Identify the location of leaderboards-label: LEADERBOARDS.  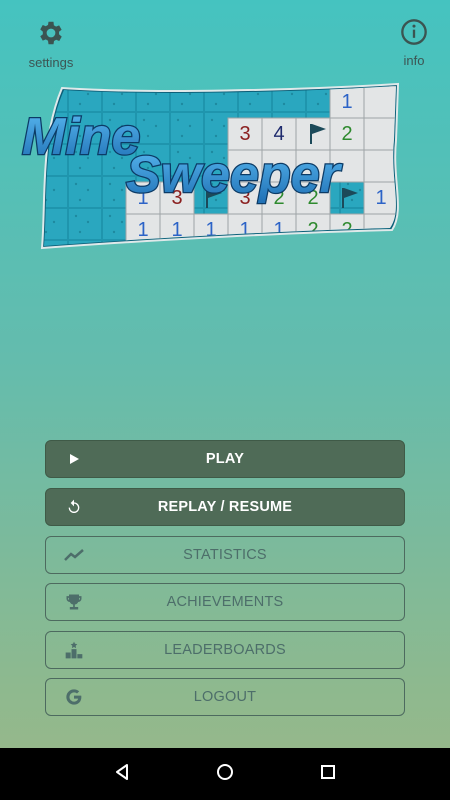
(225, 650).